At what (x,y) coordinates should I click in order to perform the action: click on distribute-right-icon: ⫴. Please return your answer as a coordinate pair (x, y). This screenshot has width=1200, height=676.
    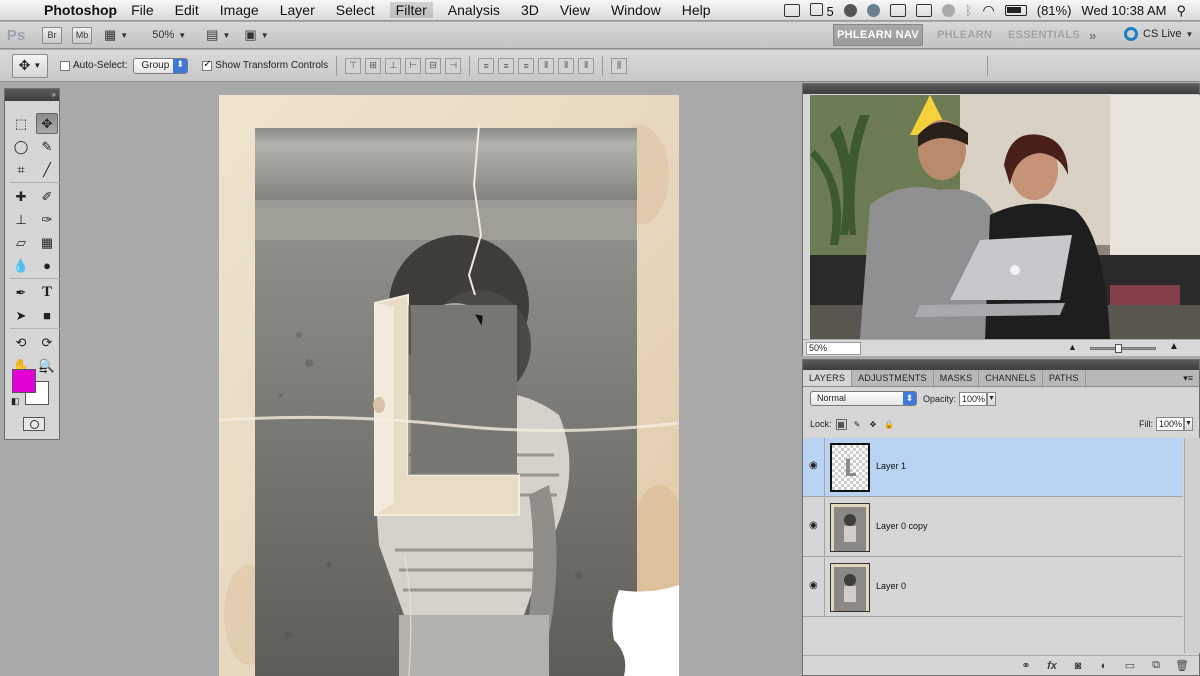
    Looking at the image, I should click on (586, 65).